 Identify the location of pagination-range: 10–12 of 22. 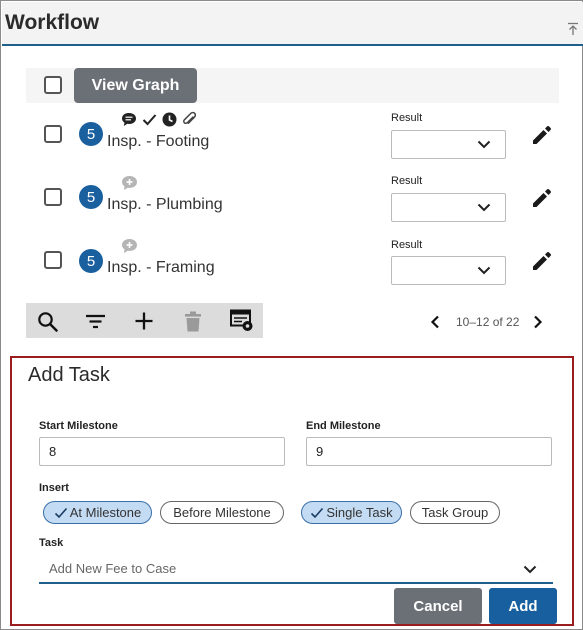
(488, 322).